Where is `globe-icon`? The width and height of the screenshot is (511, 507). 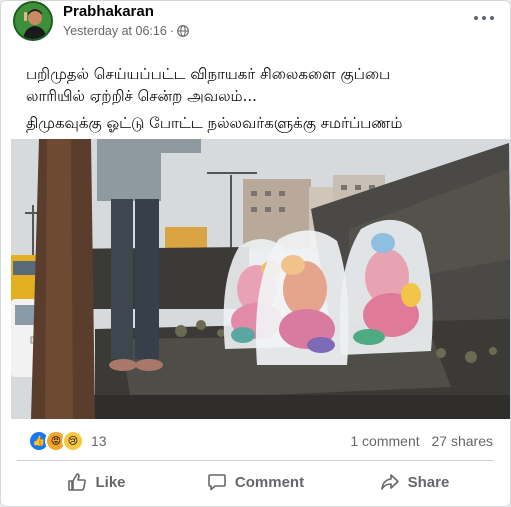
globe-icon is located at coordinates (183, 31).